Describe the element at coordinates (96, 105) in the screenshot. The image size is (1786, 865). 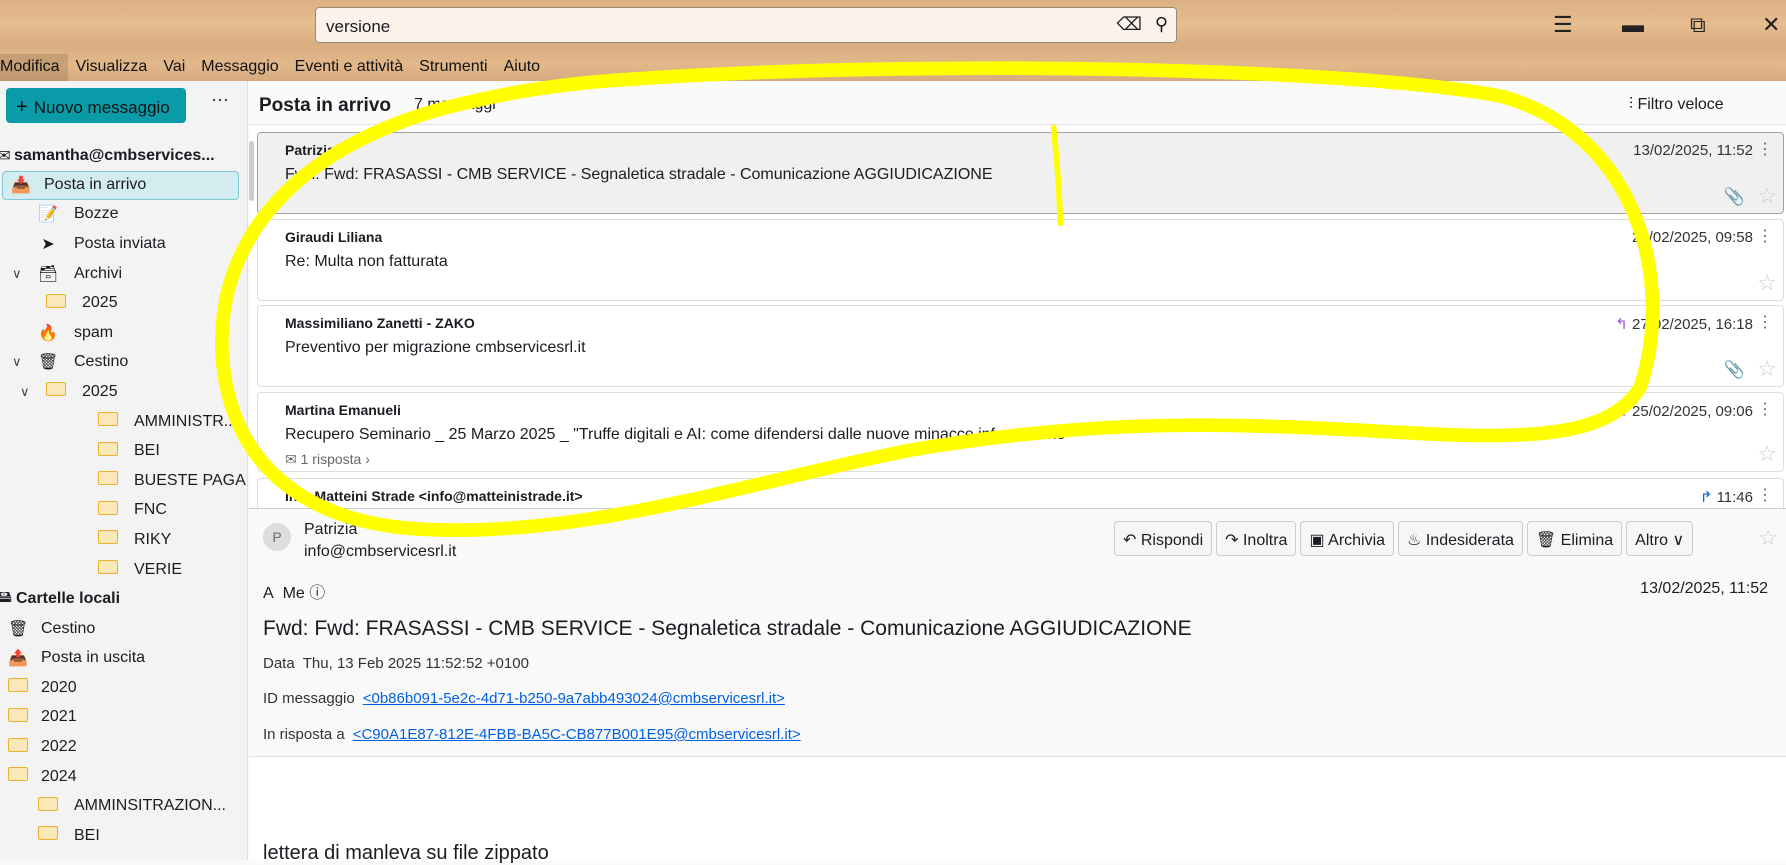
I see `new-message-button: + Nuovo messaggio` at that location.